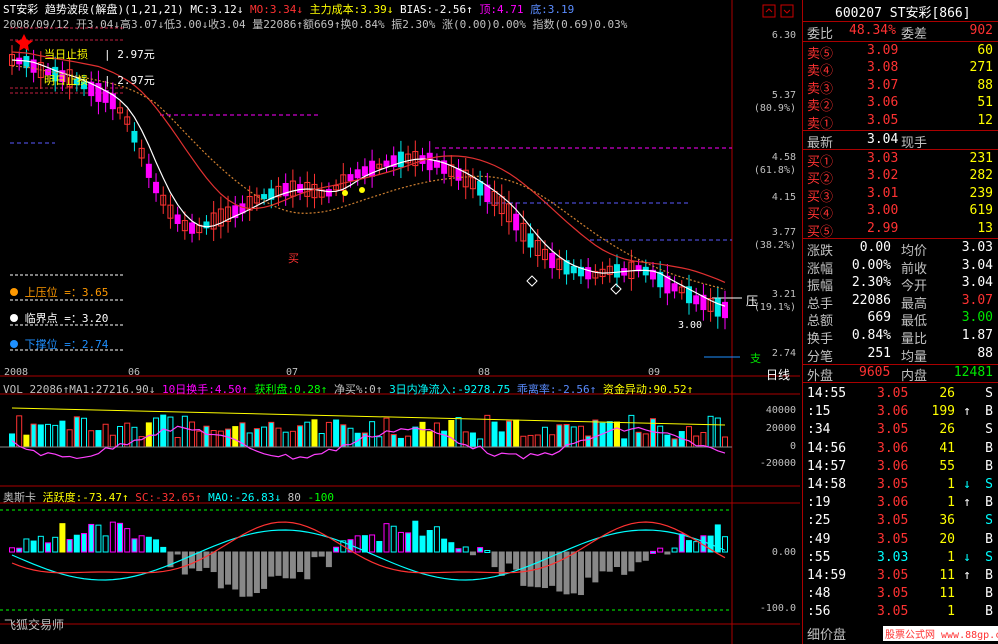 Image resolution: width=998 pixels, height=644 pixels. Describe the element at coordinates (900, 249) in the screenshot. I see `stat-row: 涨跌 0.00 均价 3.03` at that location.